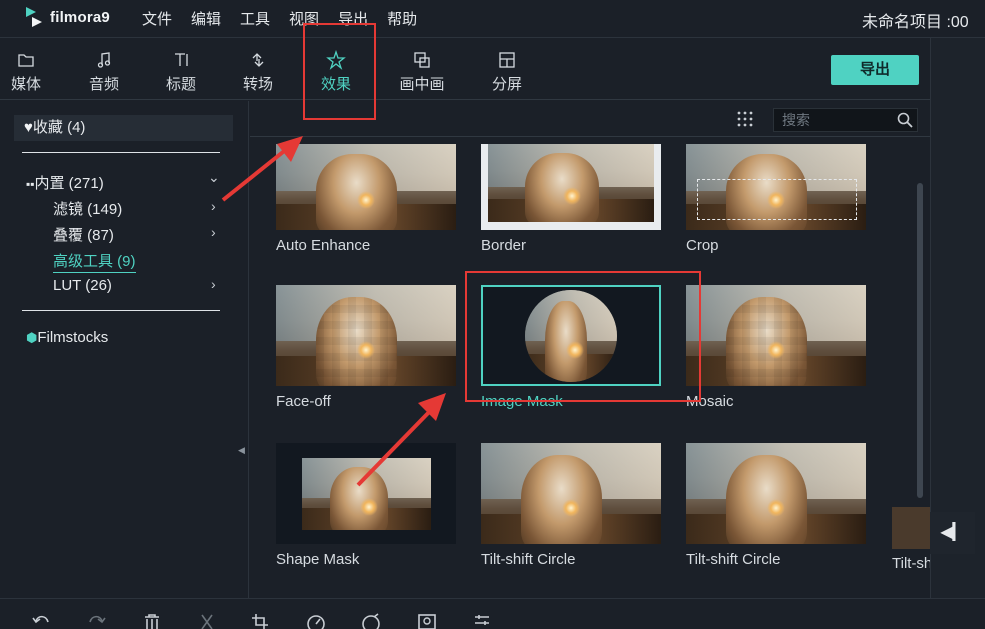  Describe the element at coordinates (422, 72) in the screenshot. I see `tab-pip: 画中画` at that location.